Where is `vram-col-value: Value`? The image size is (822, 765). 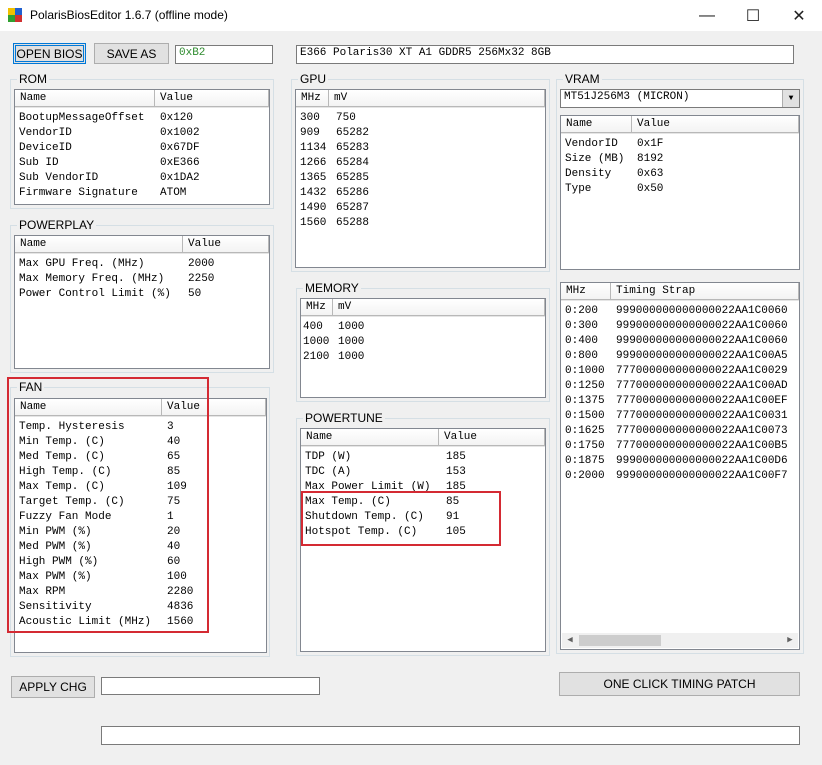
vram-col-value: Value is located at coordinates (715, 124).